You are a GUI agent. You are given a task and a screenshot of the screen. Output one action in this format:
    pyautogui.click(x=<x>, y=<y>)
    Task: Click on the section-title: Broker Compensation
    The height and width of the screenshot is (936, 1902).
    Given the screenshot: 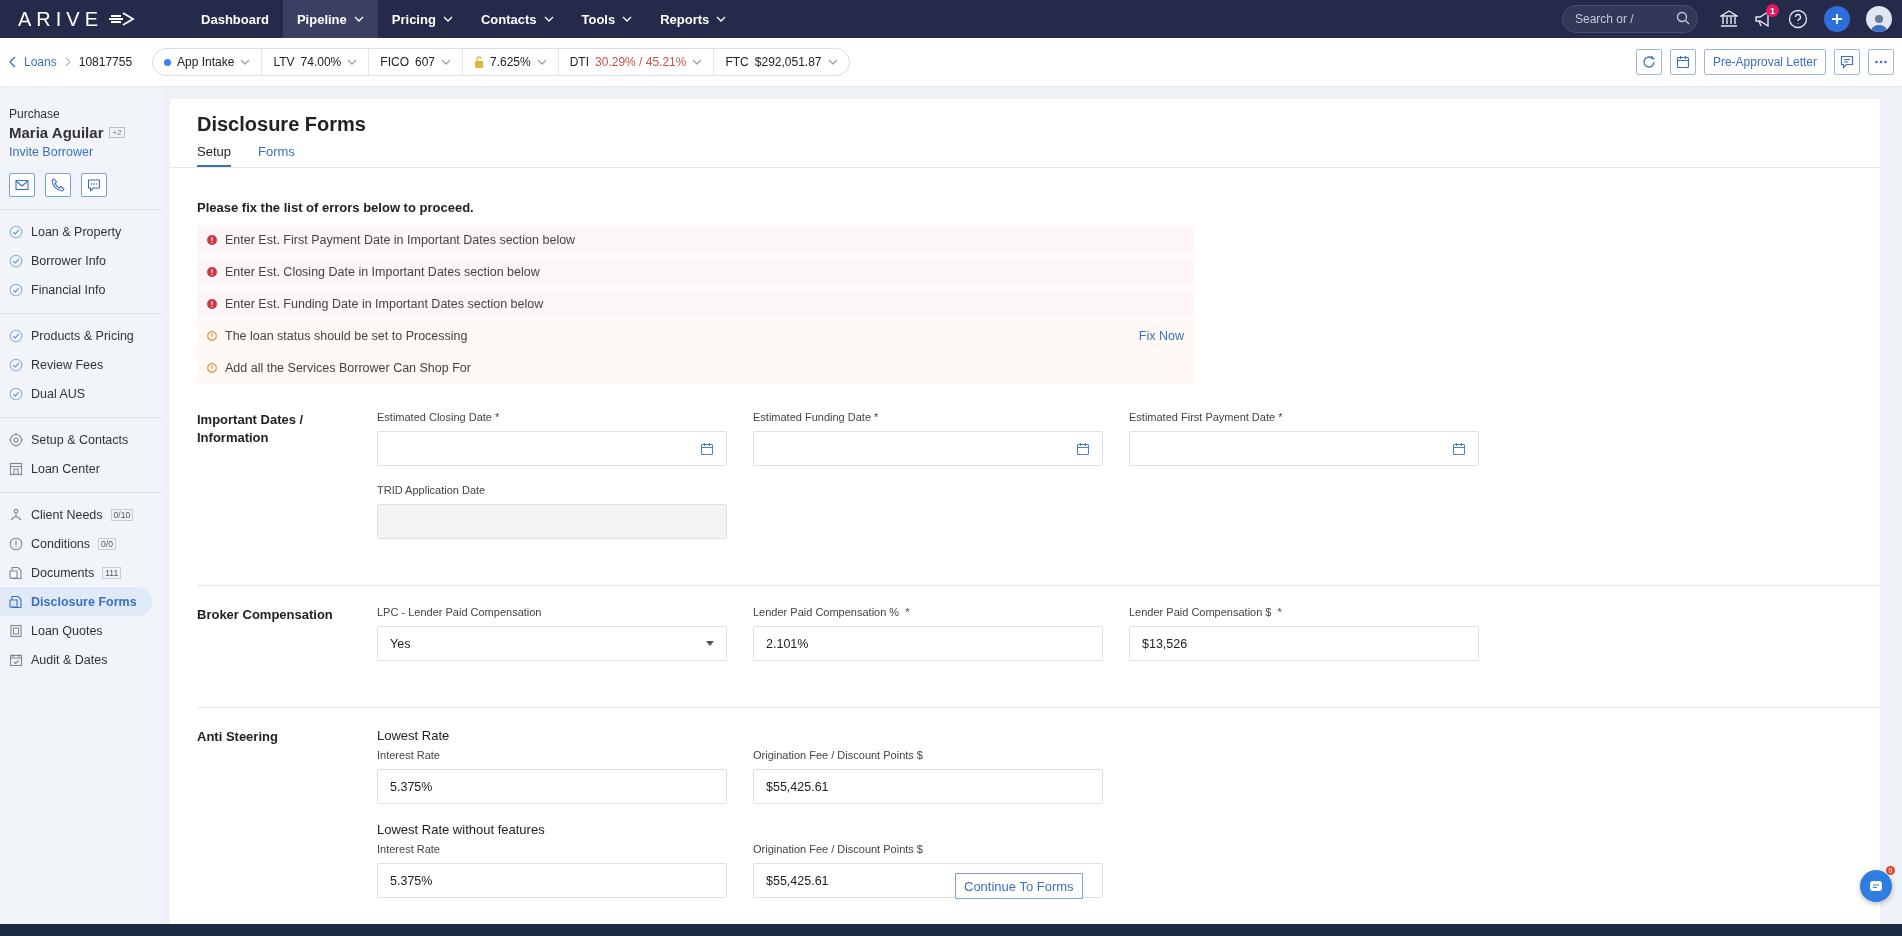 What is the action you would take?
    pyautogui.click(x=265, y=615)
    